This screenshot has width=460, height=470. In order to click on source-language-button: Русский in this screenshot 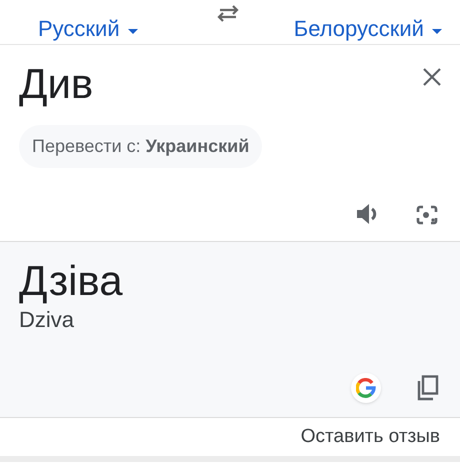, I will do `click(88, 30)`.